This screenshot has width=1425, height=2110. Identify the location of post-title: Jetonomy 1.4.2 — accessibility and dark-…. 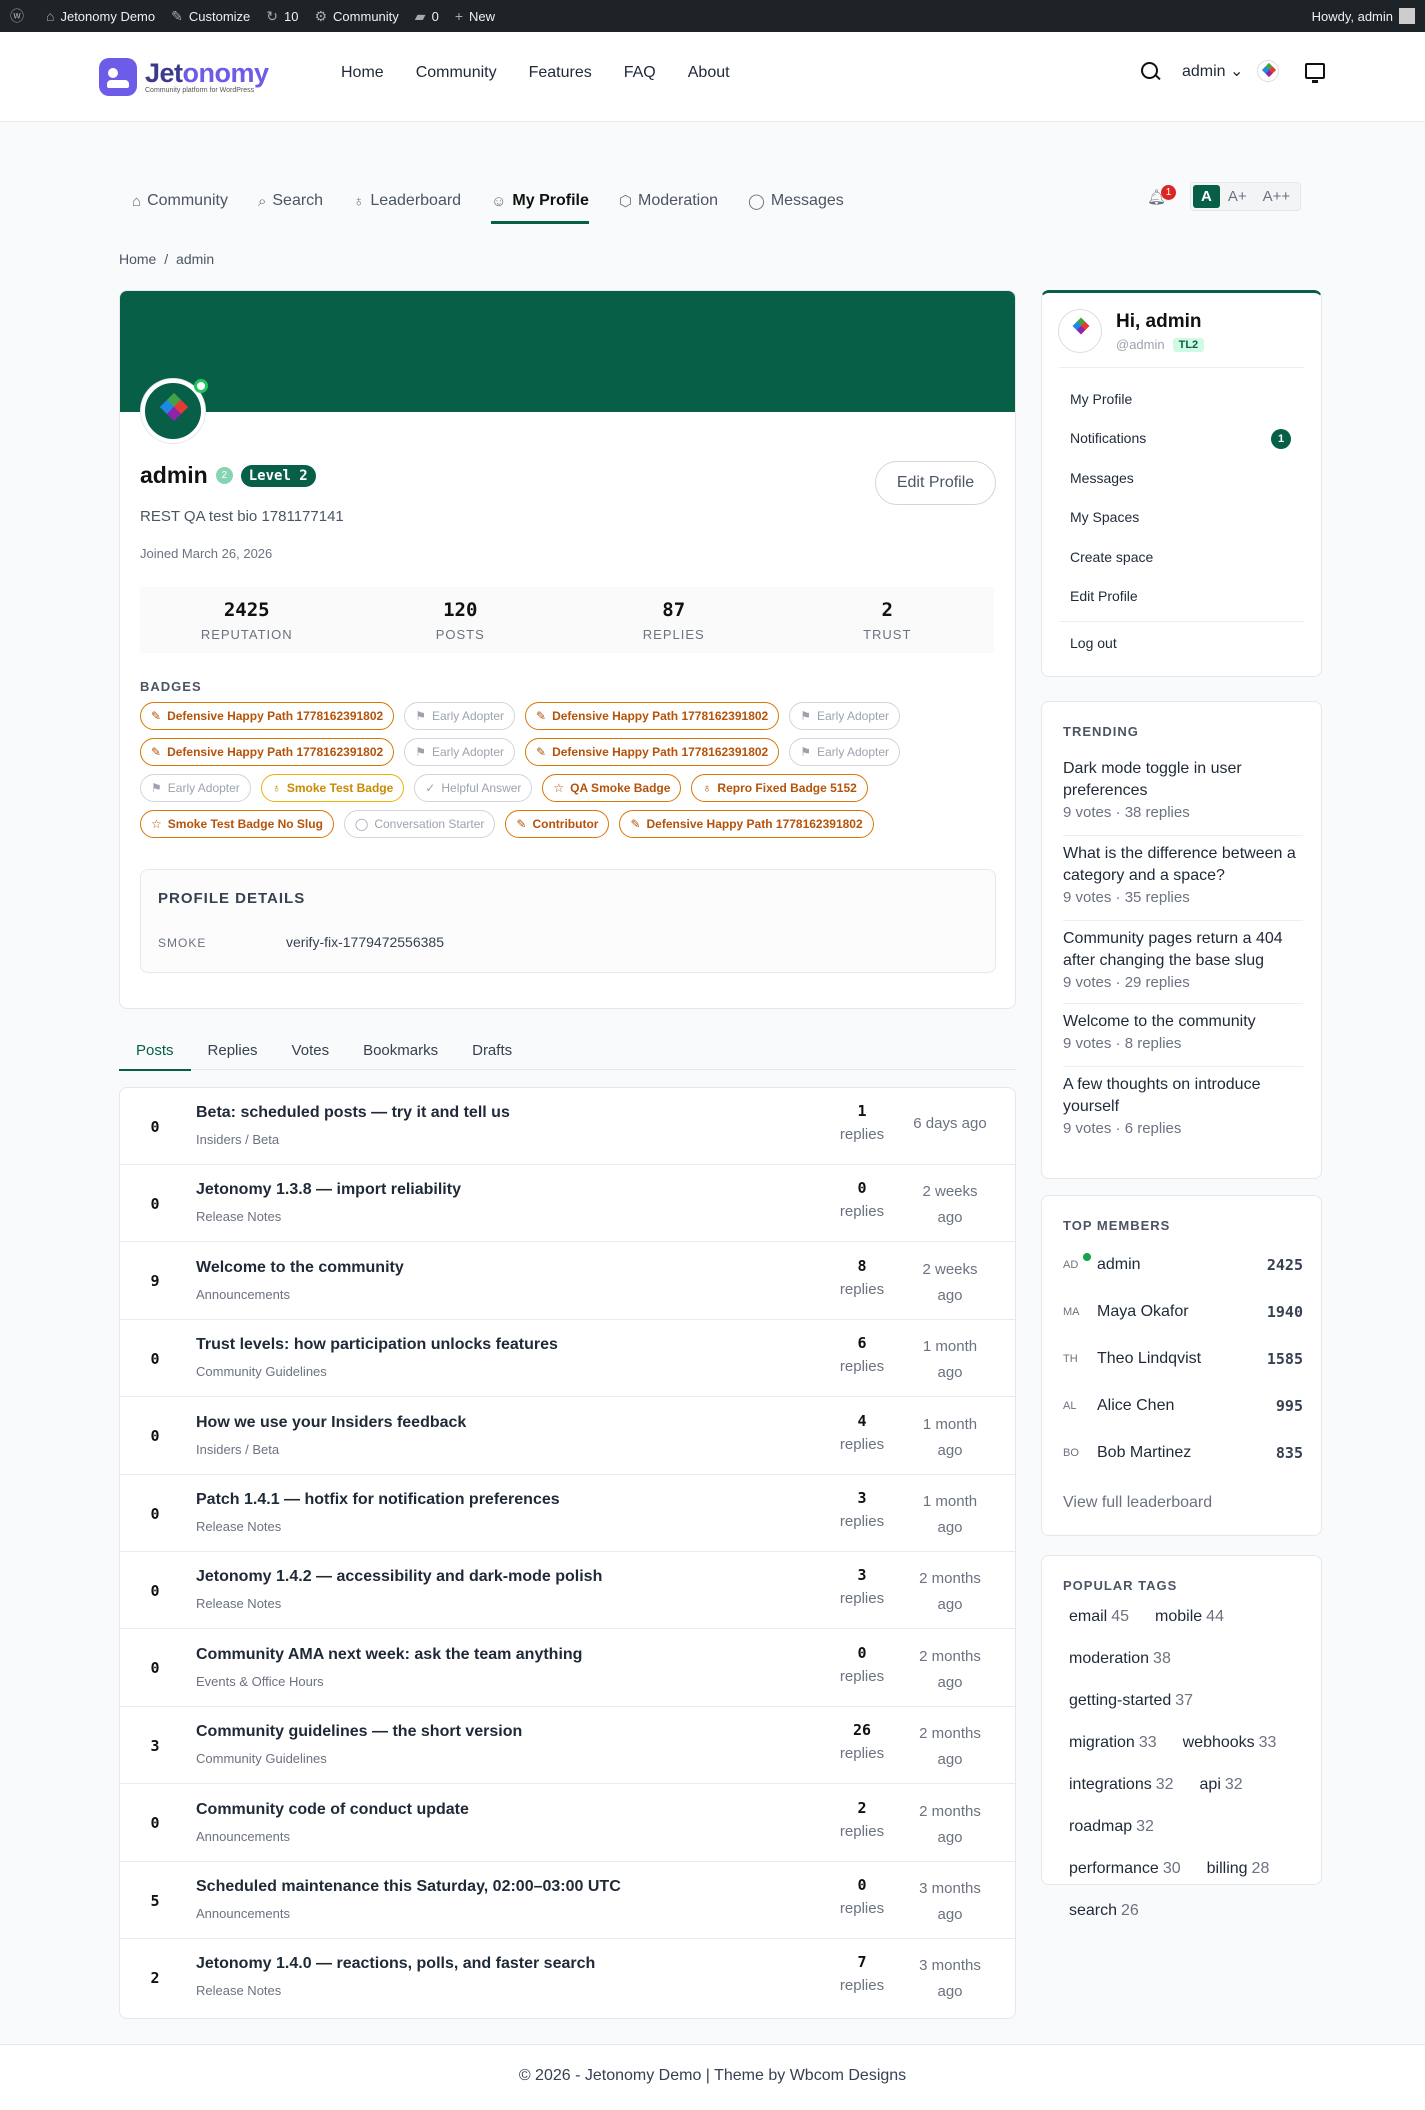
(399, 1577).